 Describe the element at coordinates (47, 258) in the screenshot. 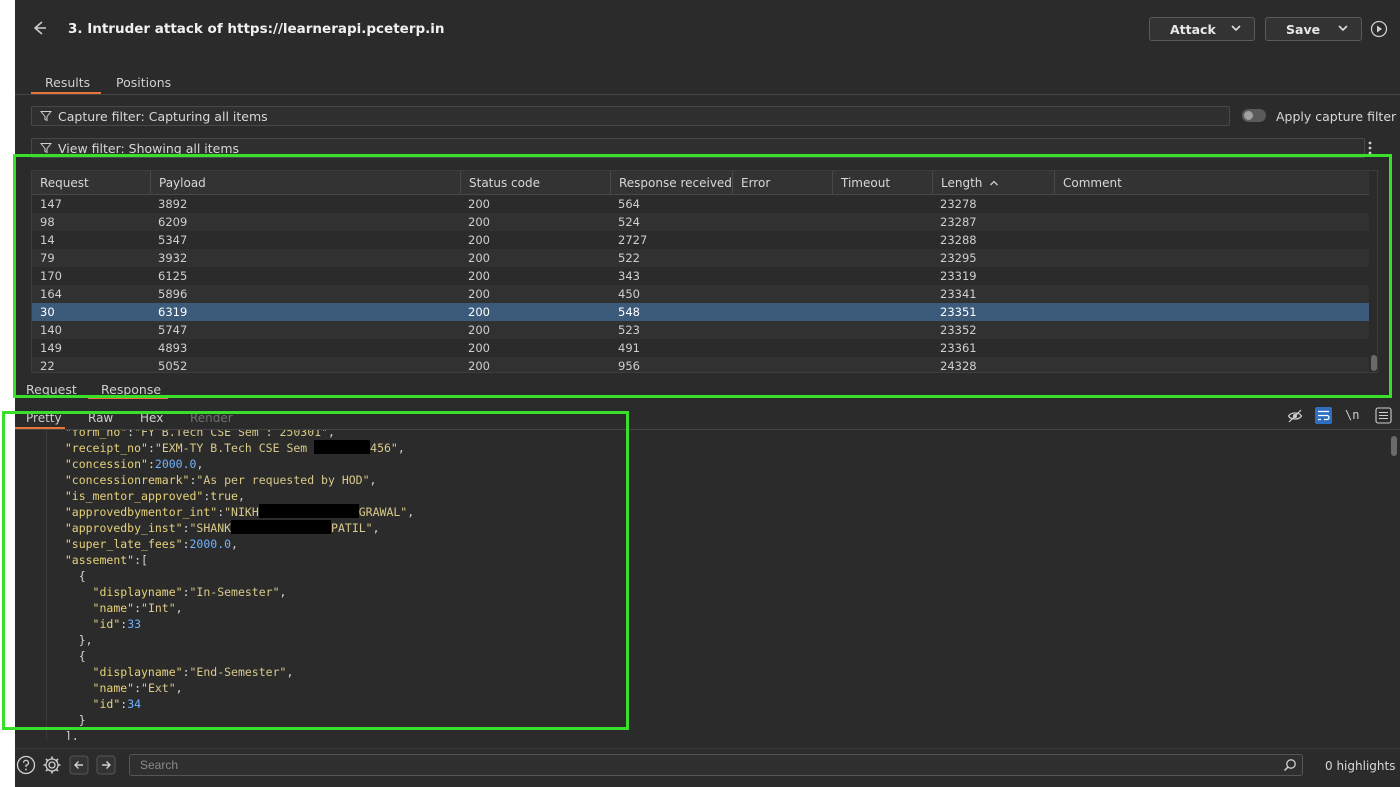

I see `cell-request: 79` at that location.